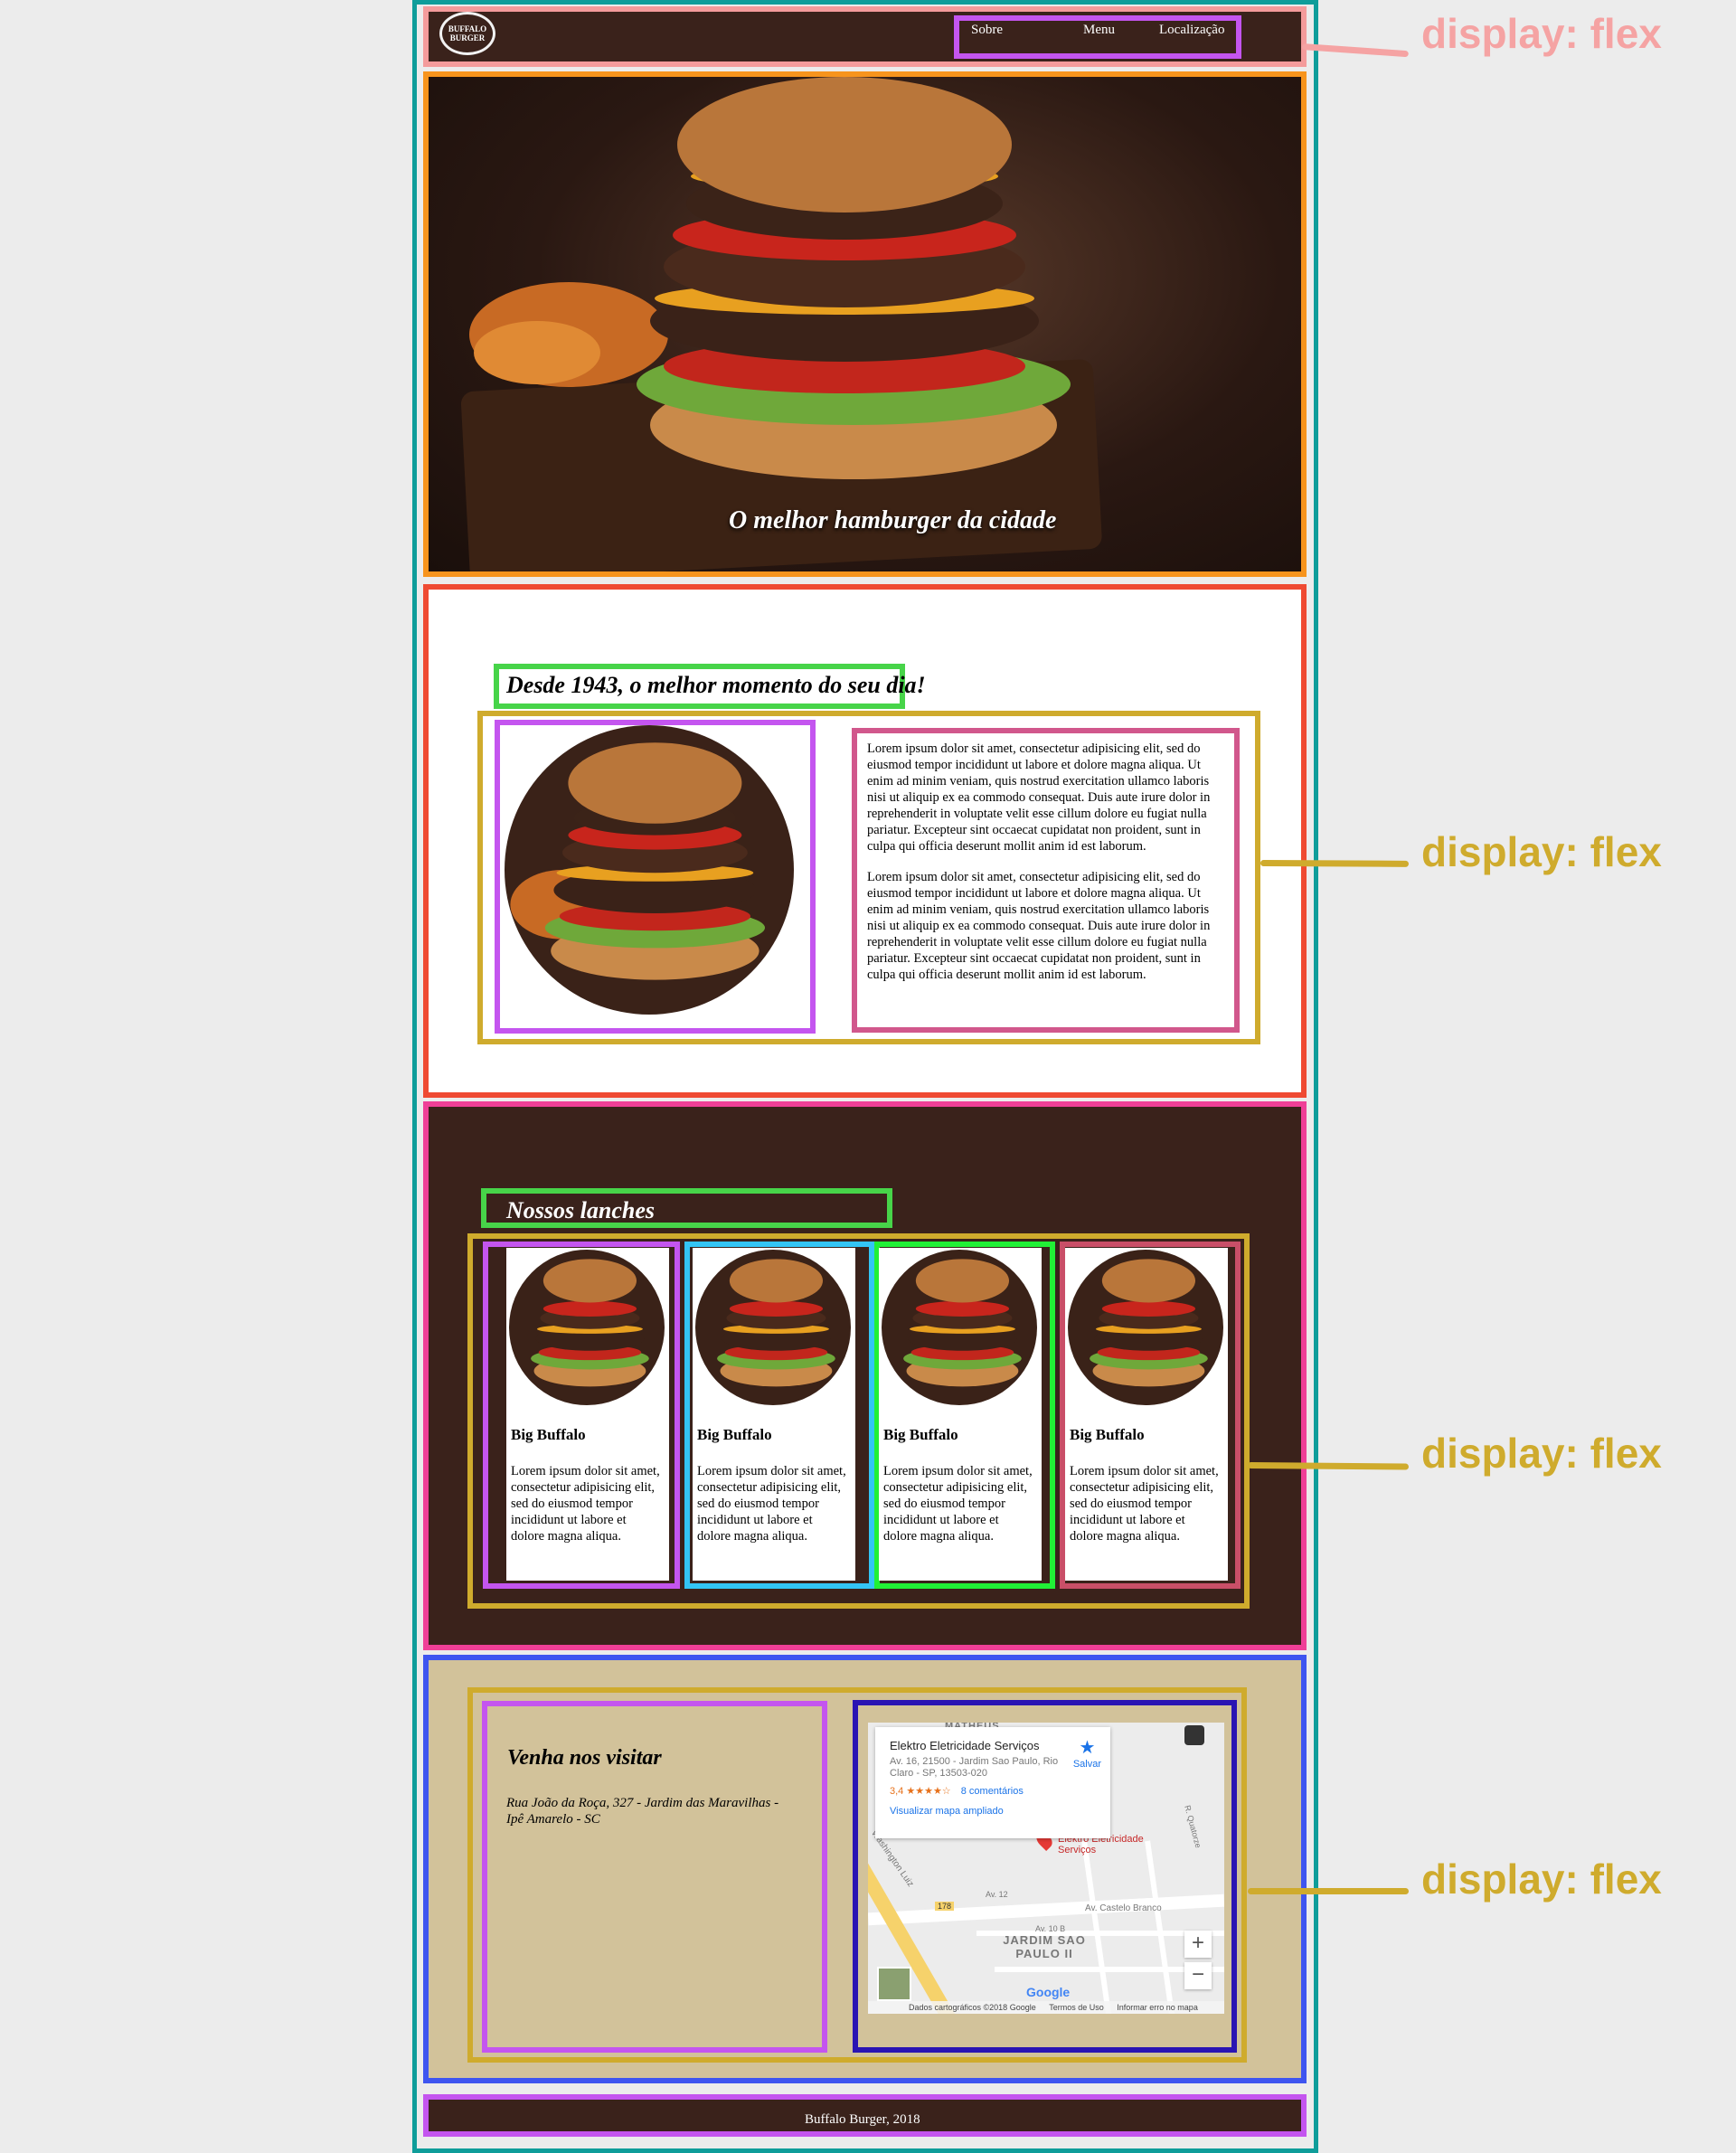  What do you see at coordinates (929, 1791) in the screenshot?
I see `map-rating-stars: ★★★★☆` at bounding box center [929, 1791].